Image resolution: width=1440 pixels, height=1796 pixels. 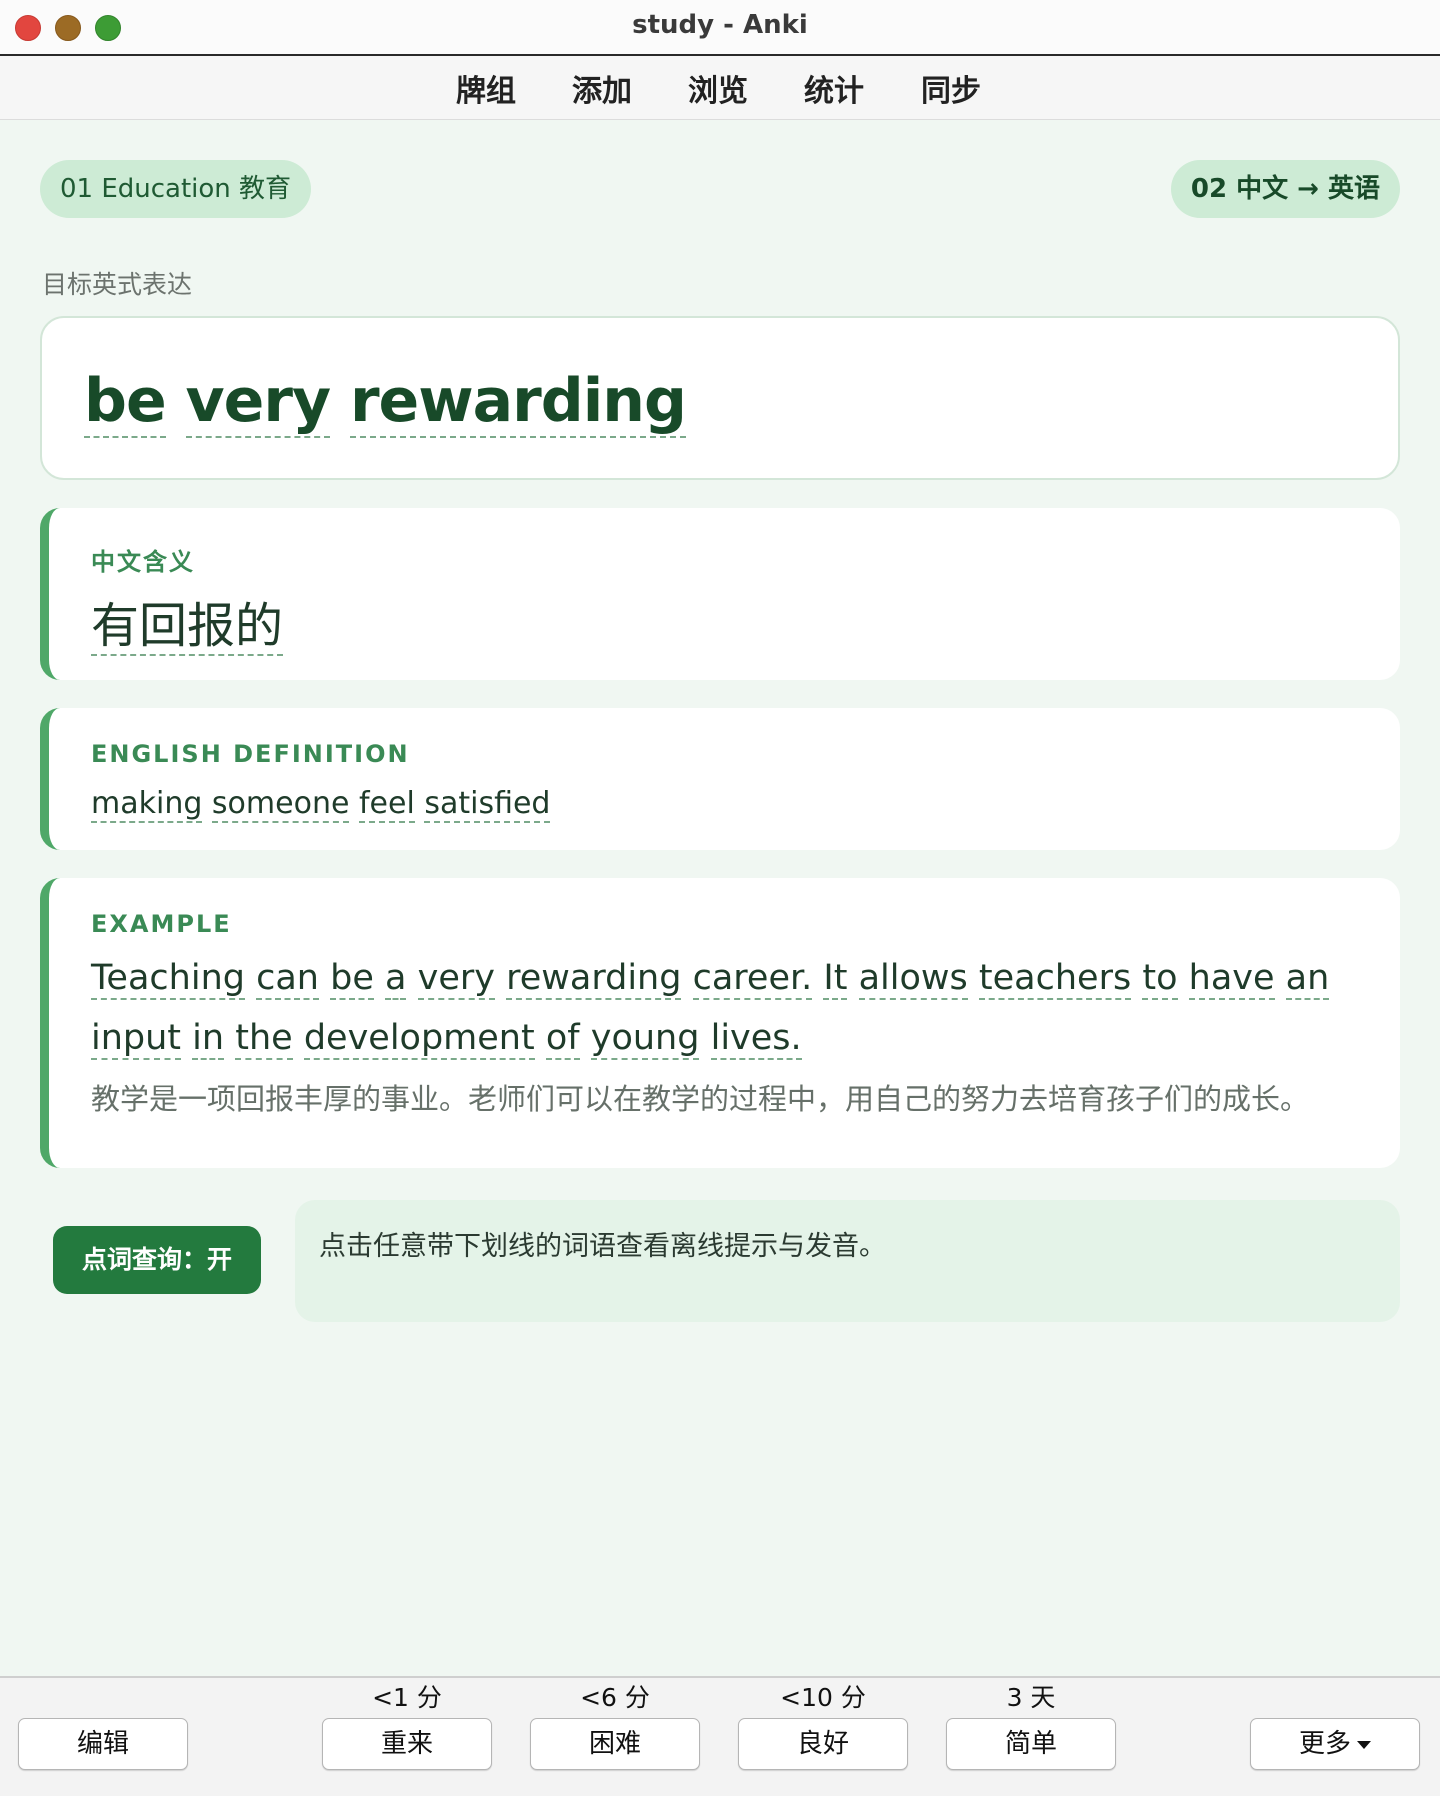 What do you see at coordinates (1285, 189) in the screenshot?
I see `direction-tag: 02 中文 → 英语` at bounding box center [1285, 189].